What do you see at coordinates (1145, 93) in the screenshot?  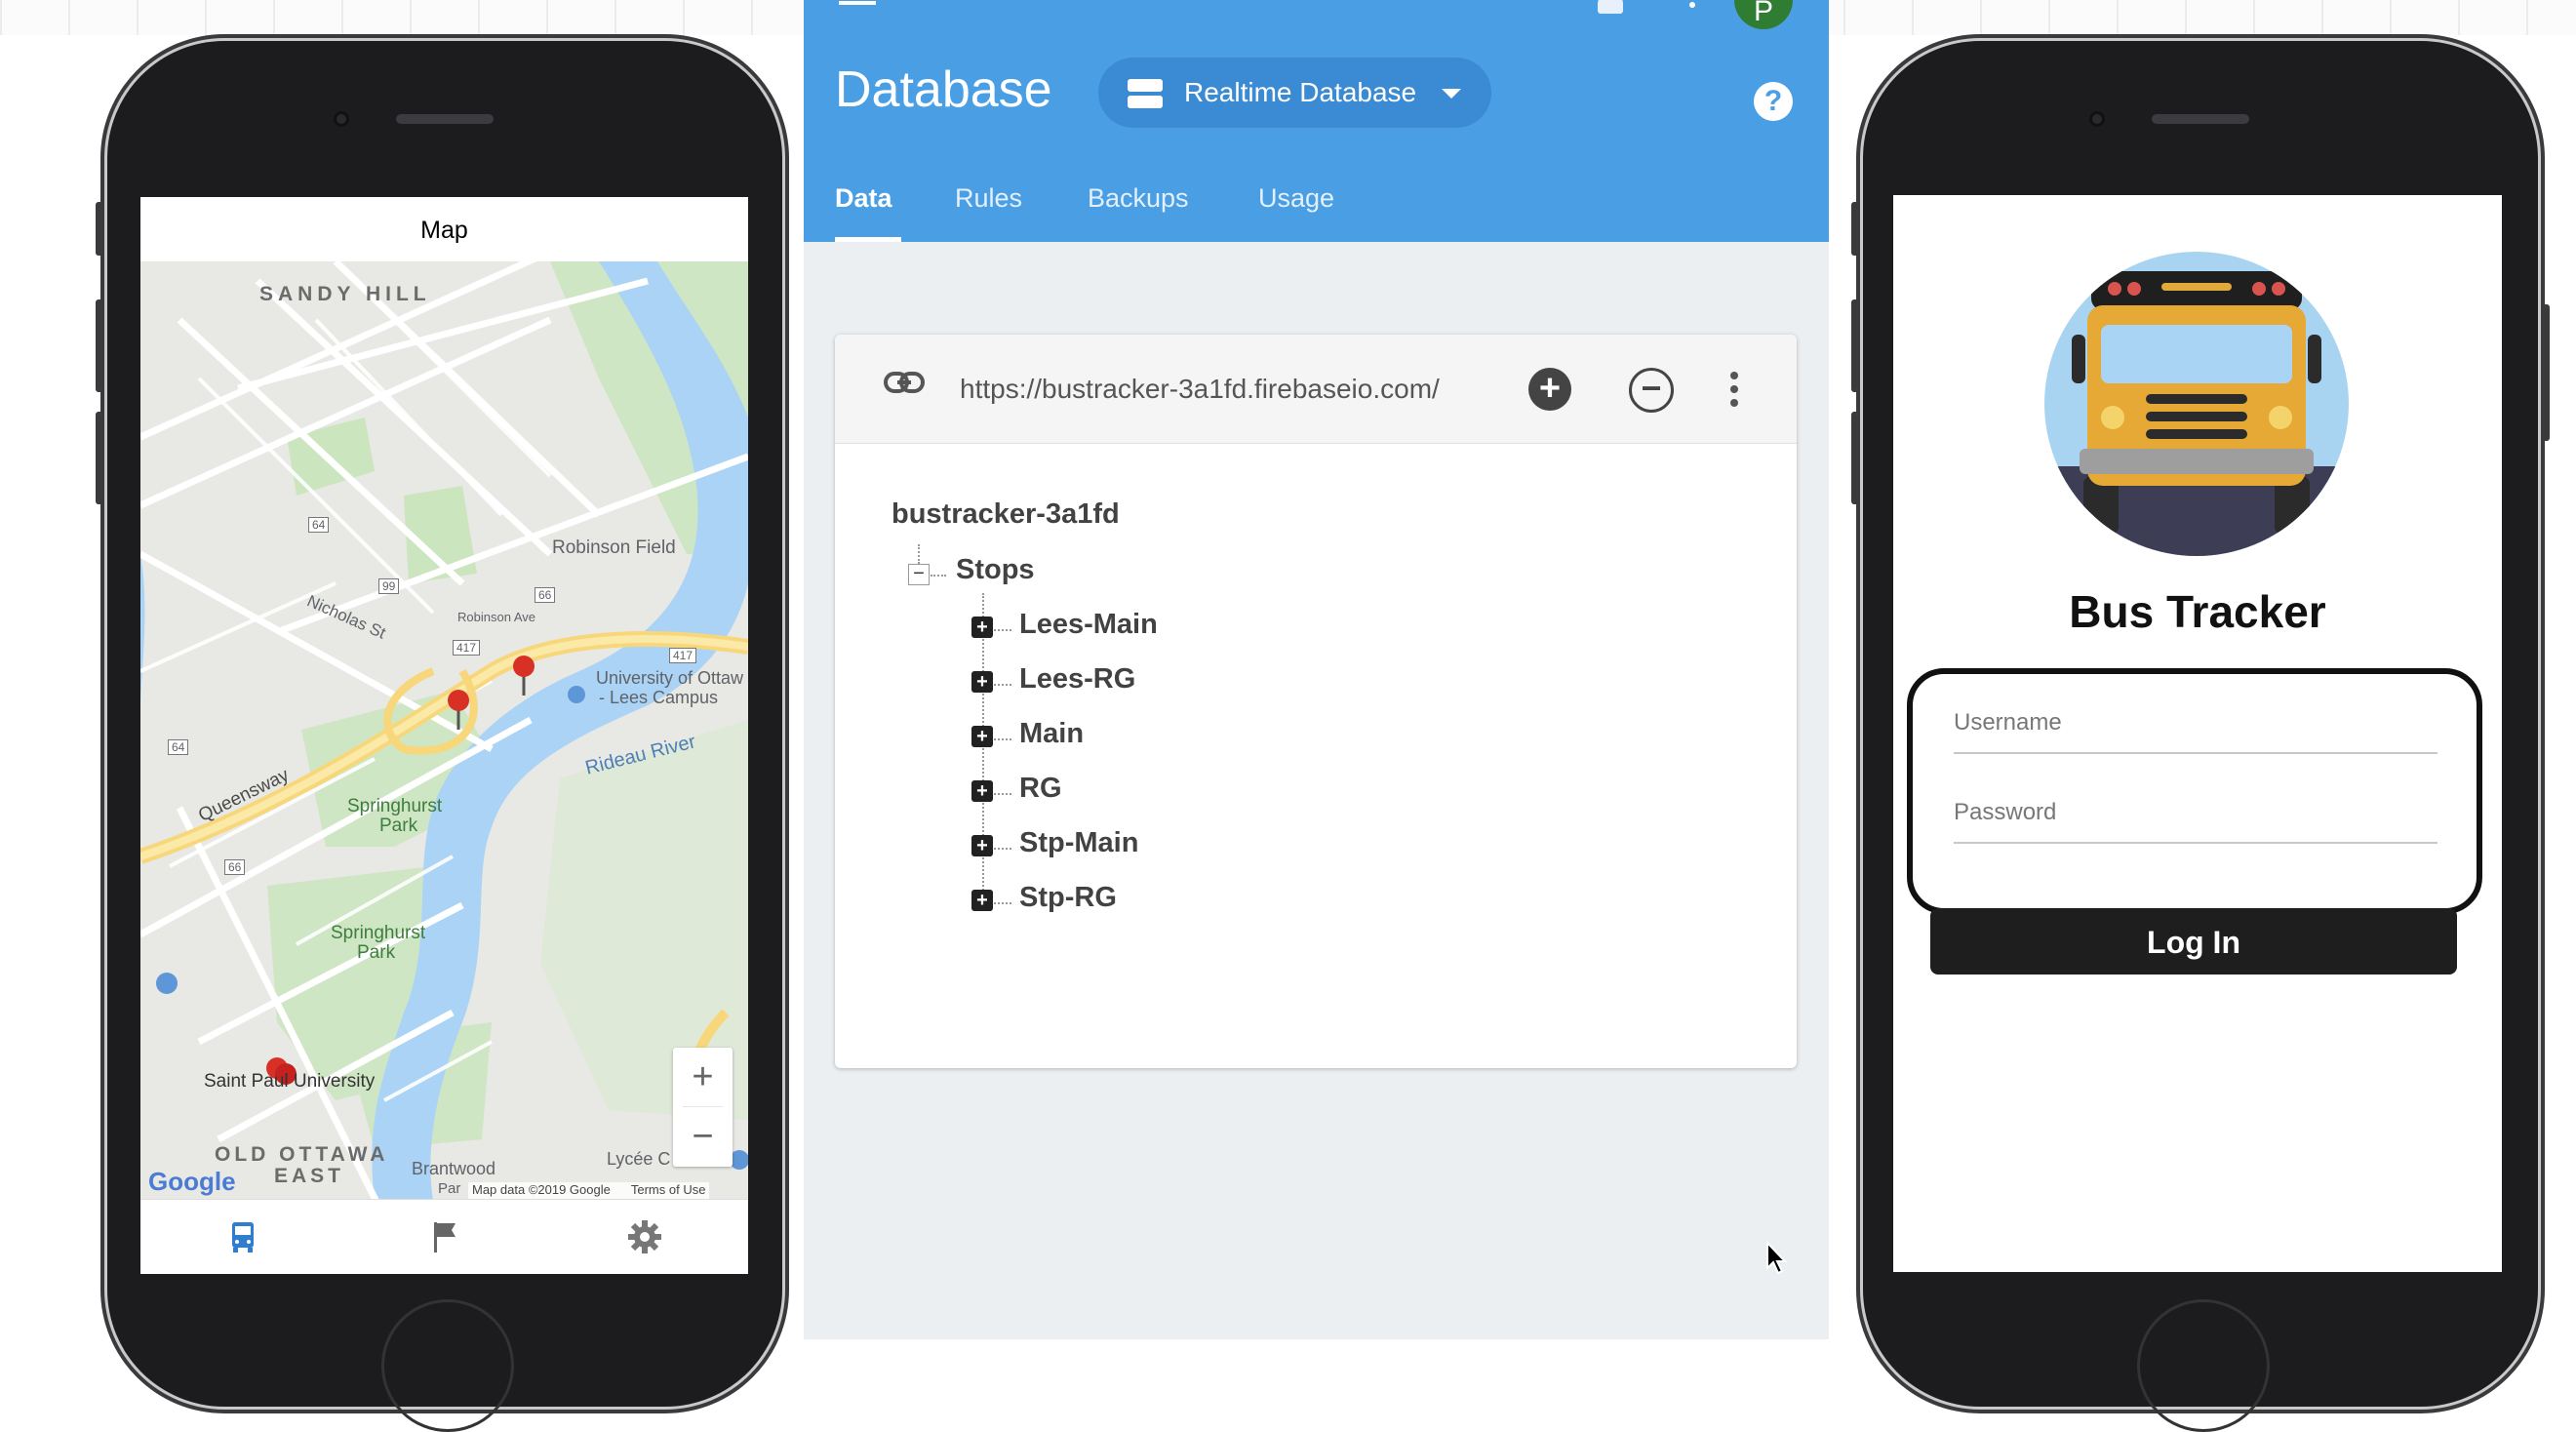 I see `database-icon` at bounding box center [1145, 93].